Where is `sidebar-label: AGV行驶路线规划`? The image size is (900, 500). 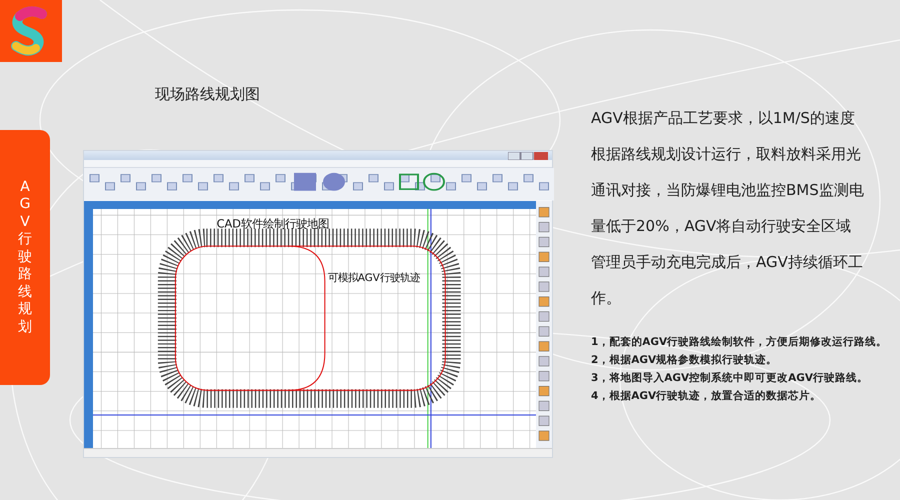 sidebar-label: AGV行驶路线规划 is located at coordinates (25, 257).